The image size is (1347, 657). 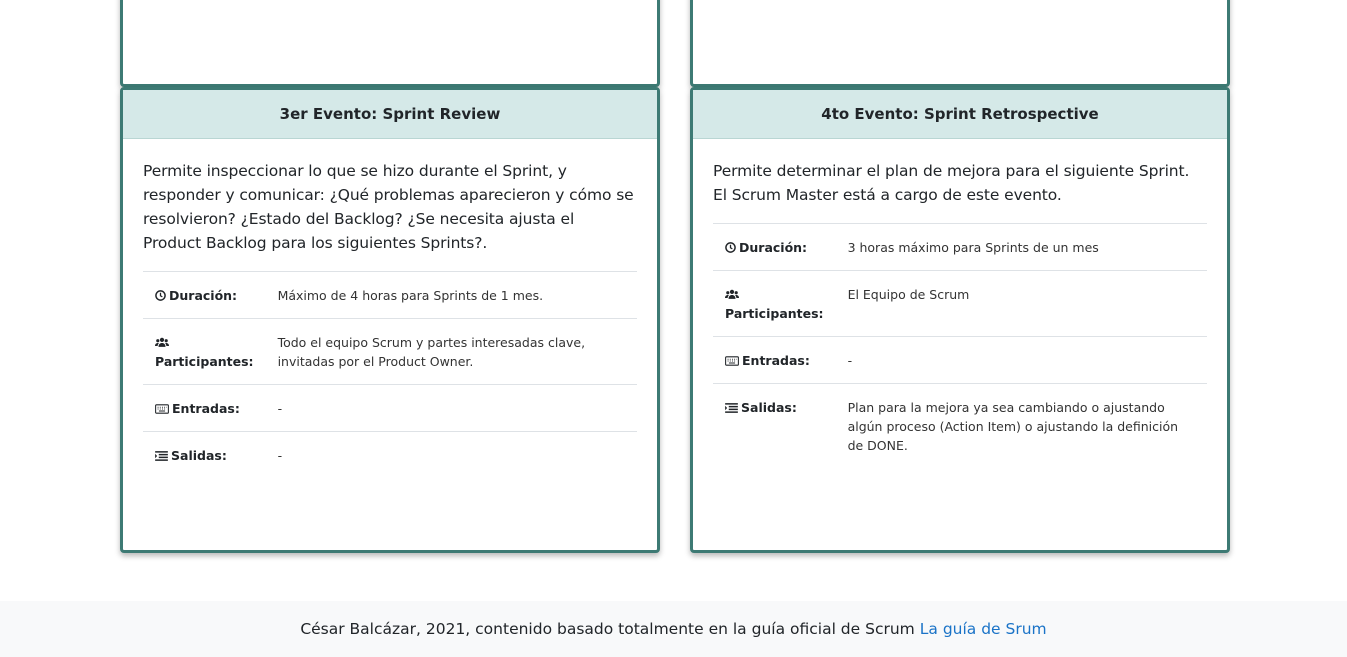 What do you see at coordinates (960, 303) in the screenshot?
I see `table-row-participantes: Participantes: El Equipo de Scrum` at bounding box center [960, 303].